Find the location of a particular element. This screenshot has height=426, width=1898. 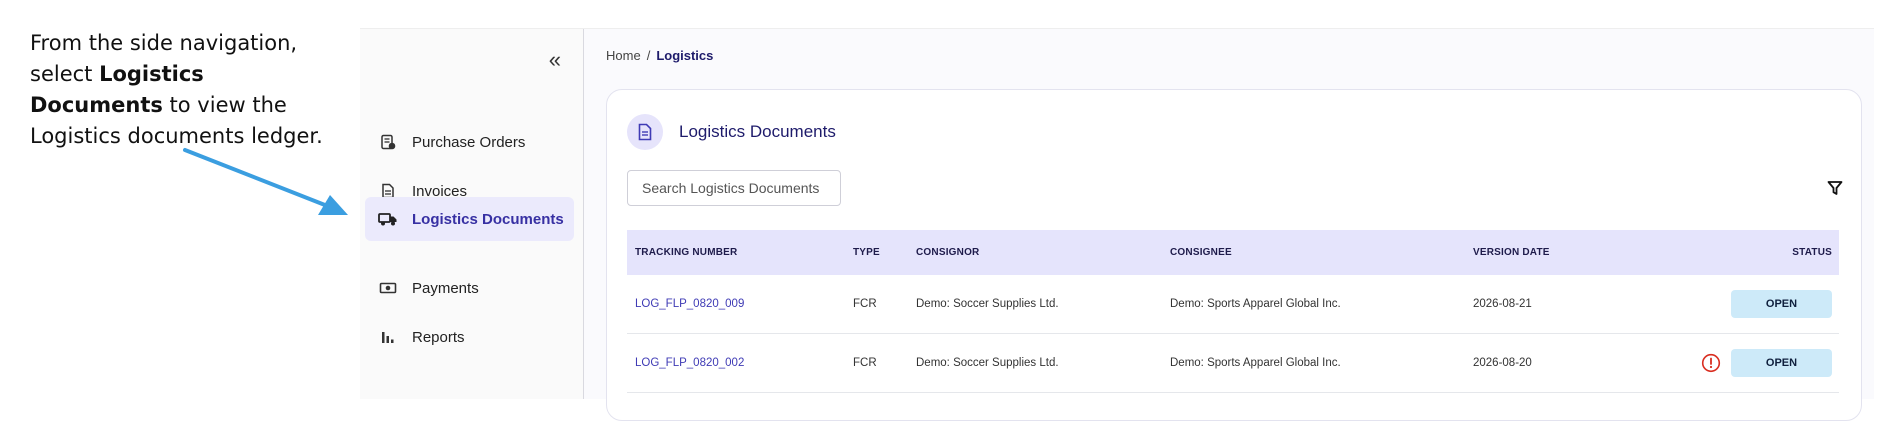

breadcrumb: Home / Logistics is located at coordinates (659, 55).